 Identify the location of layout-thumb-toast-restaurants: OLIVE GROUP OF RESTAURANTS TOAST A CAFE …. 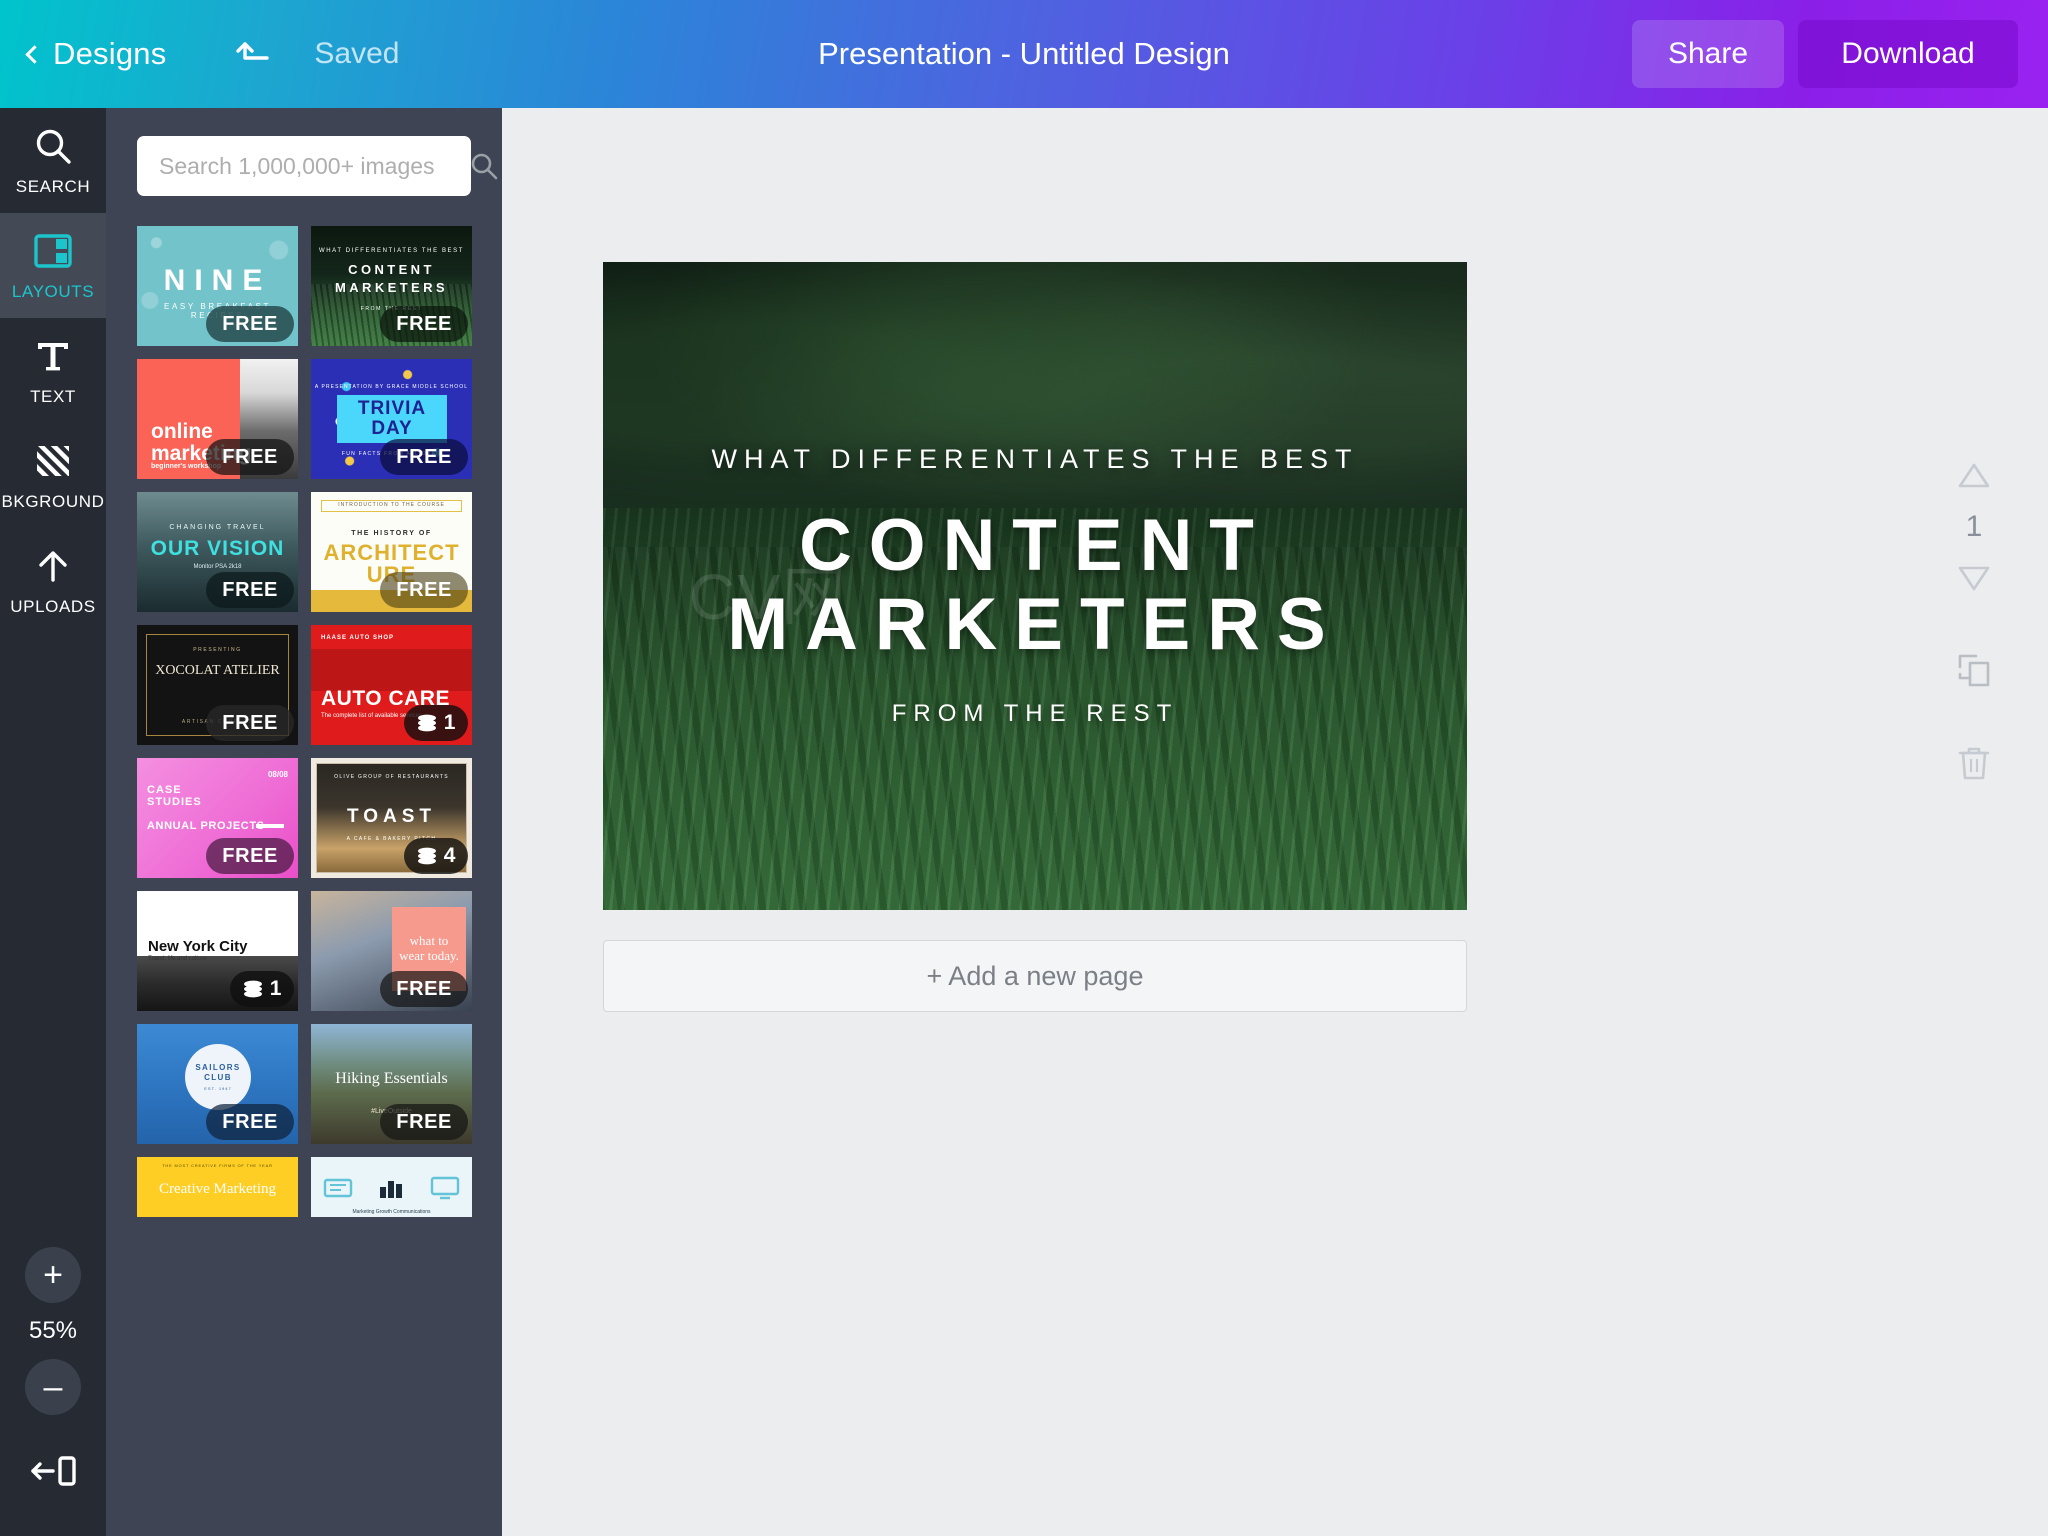
(391, 818).